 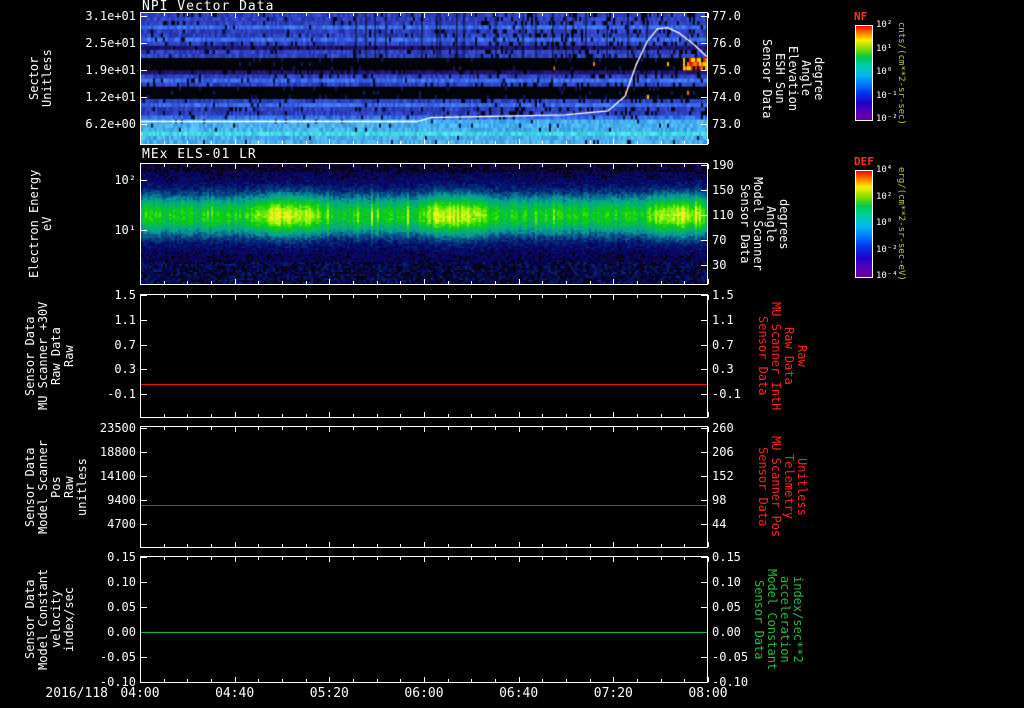 What do you see at coordinates (235, 693) in the screenshot?
I see `x-axis-tick-label: 04:40` at bounding box center [235, 693].